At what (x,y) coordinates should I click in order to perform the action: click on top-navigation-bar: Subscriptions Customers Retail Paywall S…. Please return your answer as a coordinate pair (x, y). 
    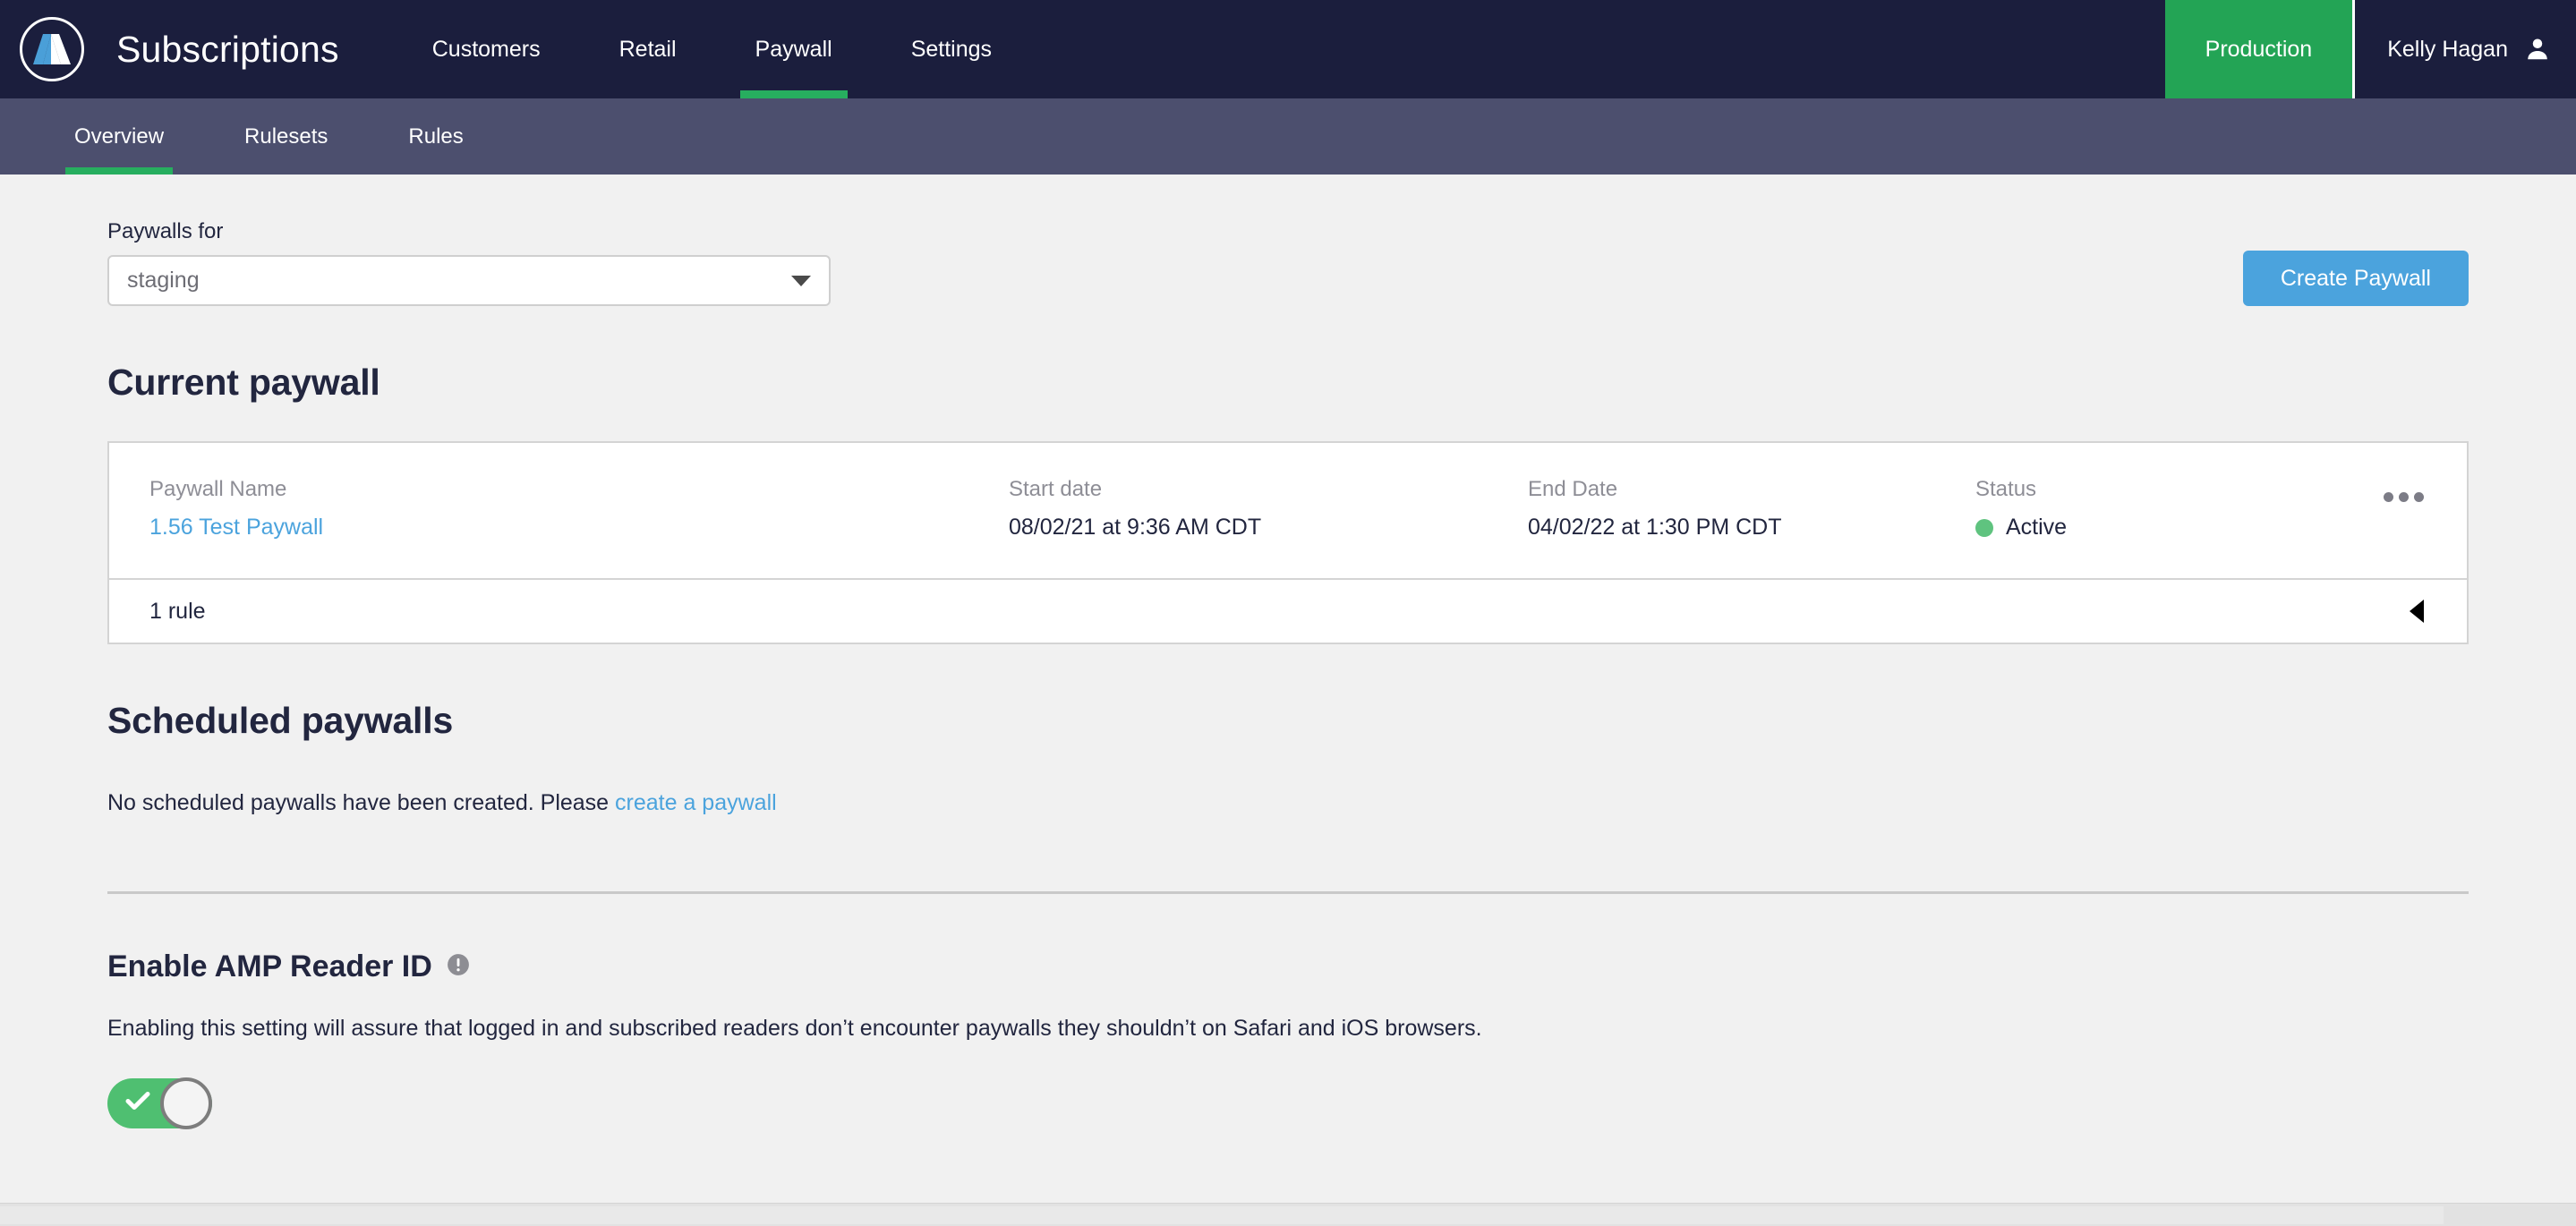
    Looking at the image, I should click on (1288, 49).